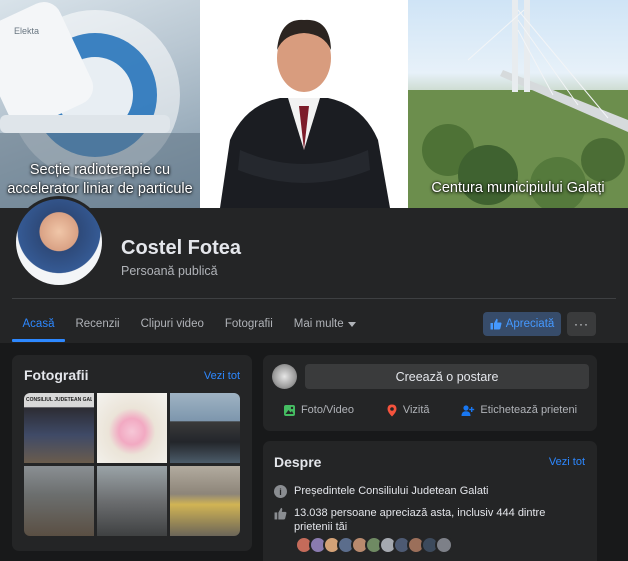 The image size is (628, 561). What do you see at coordinates (280, 491) in the screenshot?
I see `info-icon: i` at bounding box center [280, 491].